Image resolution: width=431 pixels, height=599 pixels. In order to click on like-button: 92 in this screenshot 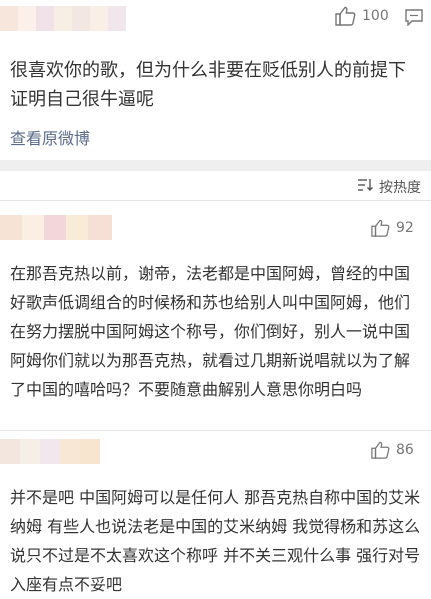, I will do `click(392, 228)`.